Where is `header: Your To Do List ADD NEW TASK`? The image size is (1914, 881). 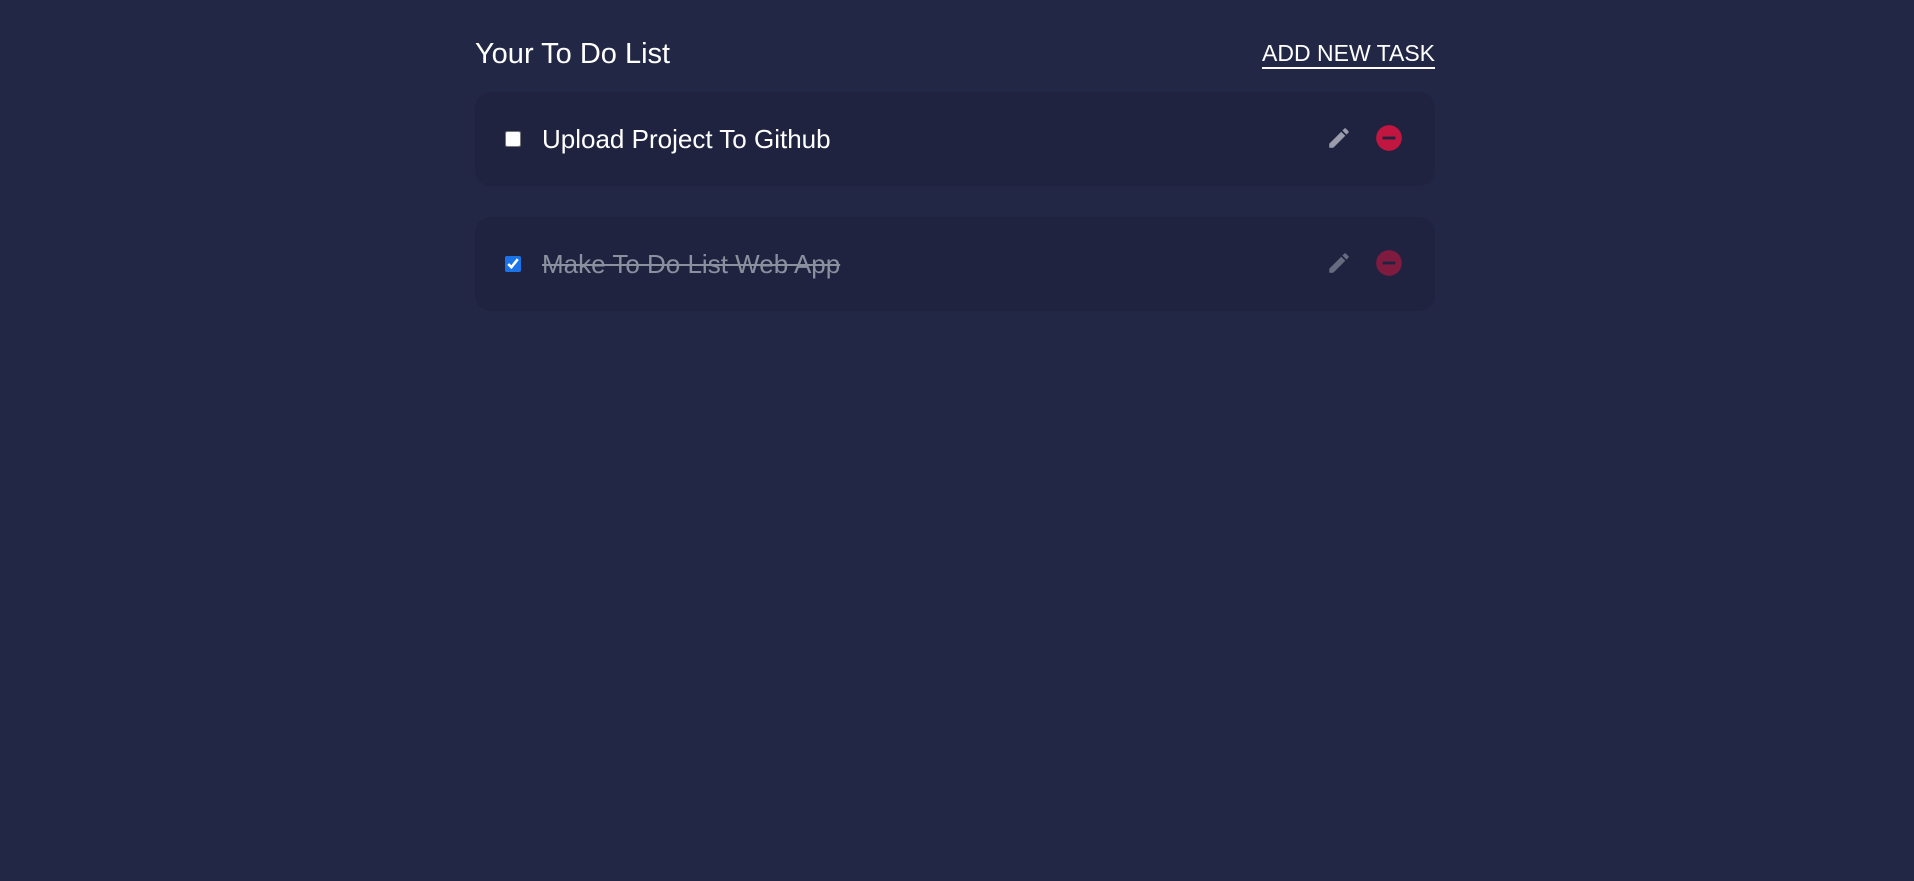 header: Your To Do List ADD NEW TASK is located at coordinates (955, 46).